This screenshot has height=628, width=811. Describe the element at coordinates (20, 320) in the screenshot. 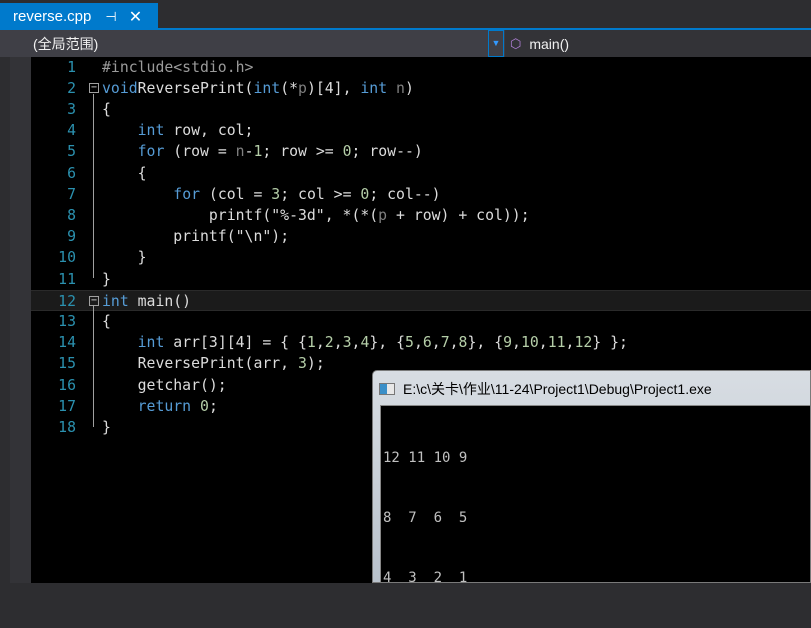

I see `editor-margin` at that location.